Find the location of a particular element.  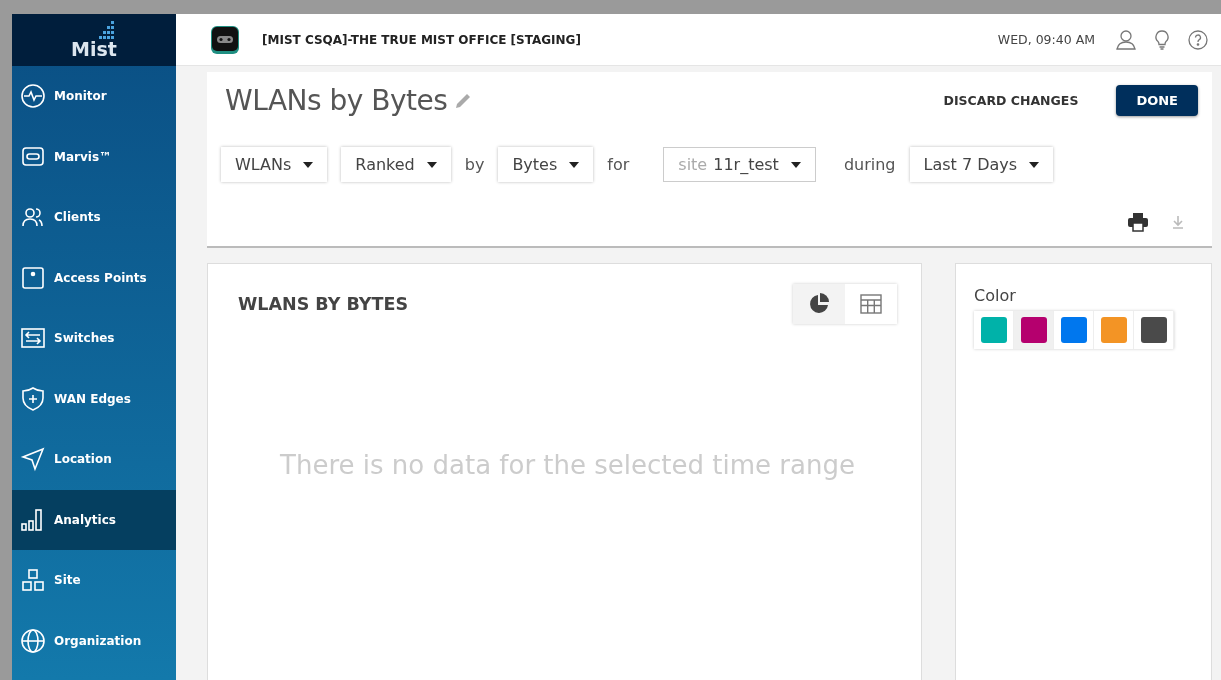

scope-dropdown: site 11r_test is located at coordinates (739, 164).